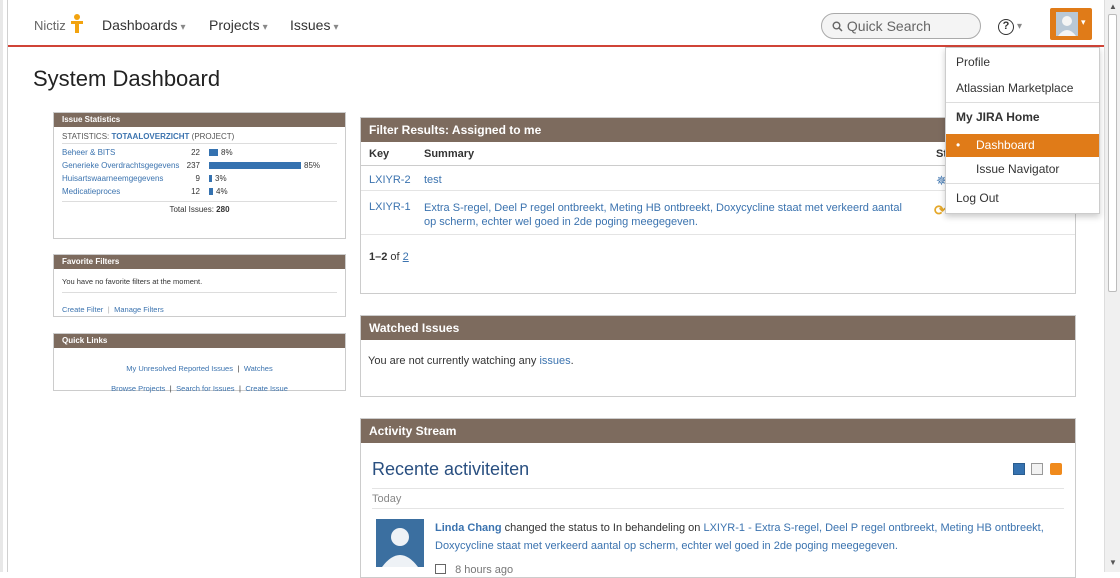  What do you see at coordinates (390, 180) in the screenshot?
I see `issue-key-link: LXIYR-2` at bounding box center [390, 180].